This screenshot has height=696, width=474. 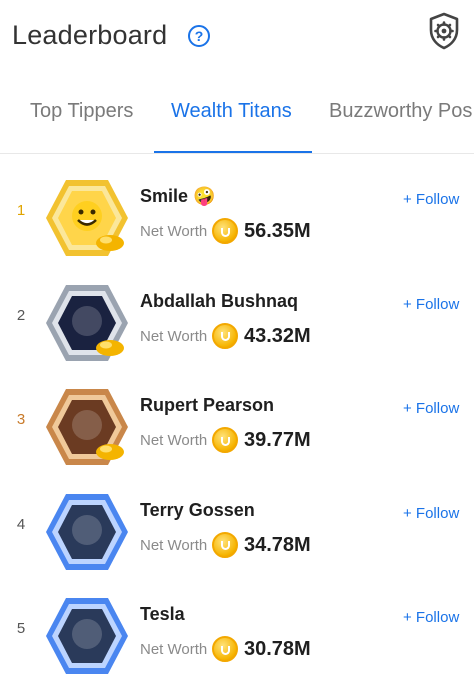 I want to click on page-title: Leaderboard, so click(x=90, y=35).